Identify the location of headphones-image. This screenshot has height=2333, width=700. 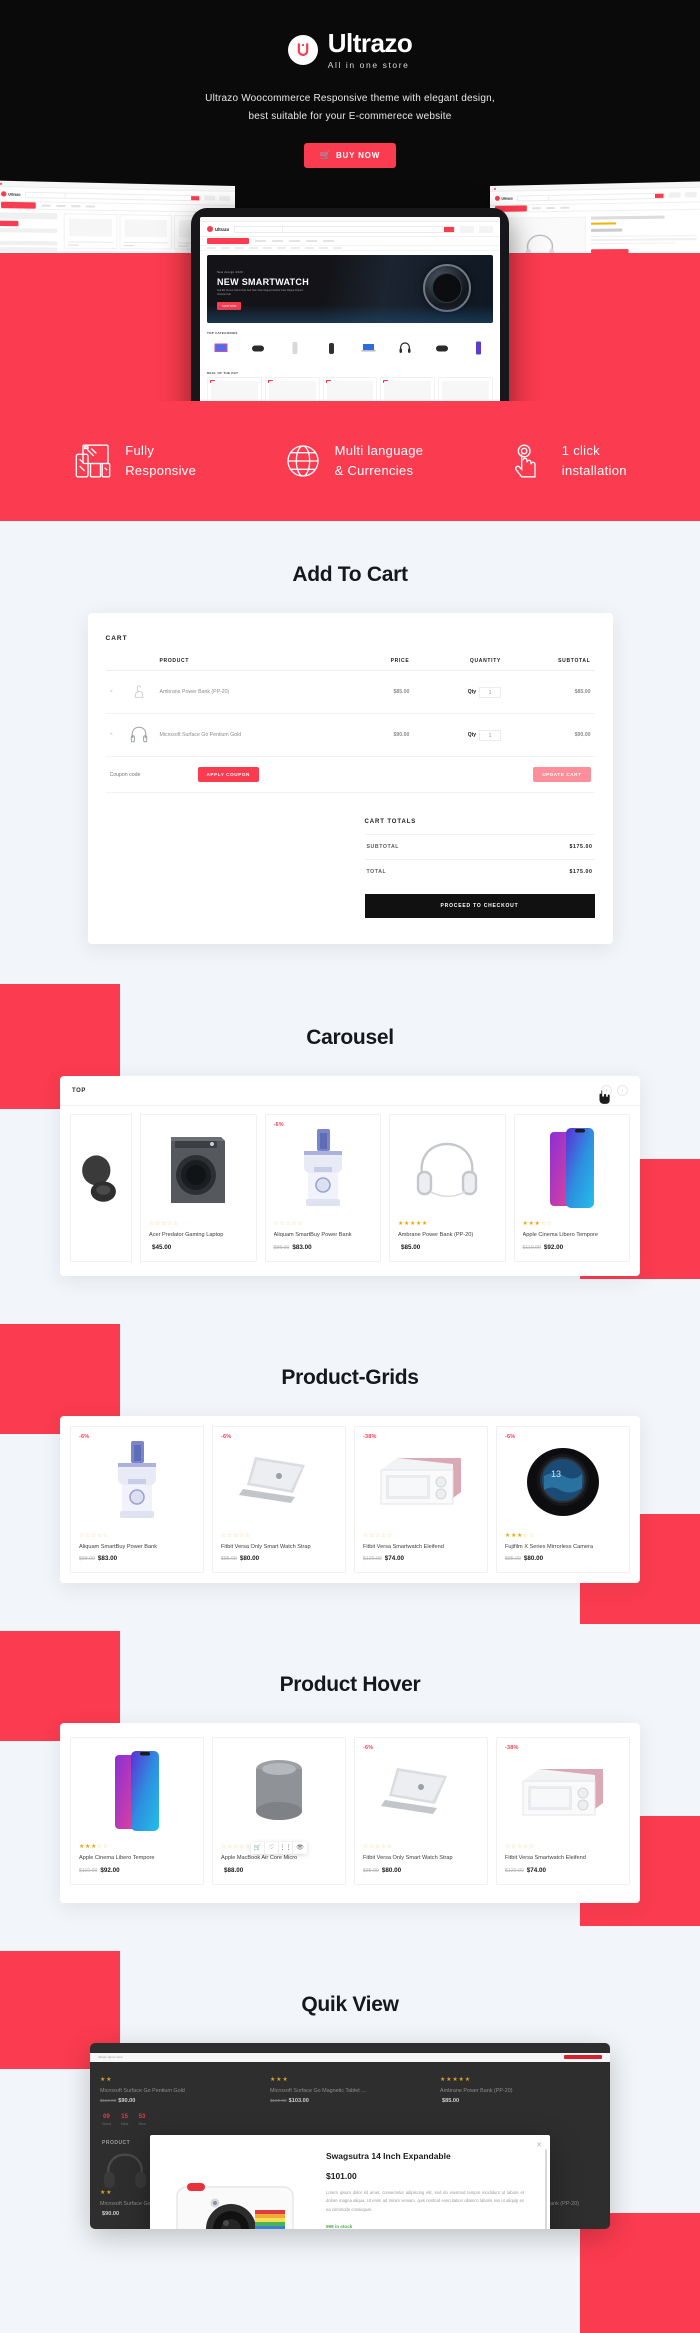
(447, 1169).